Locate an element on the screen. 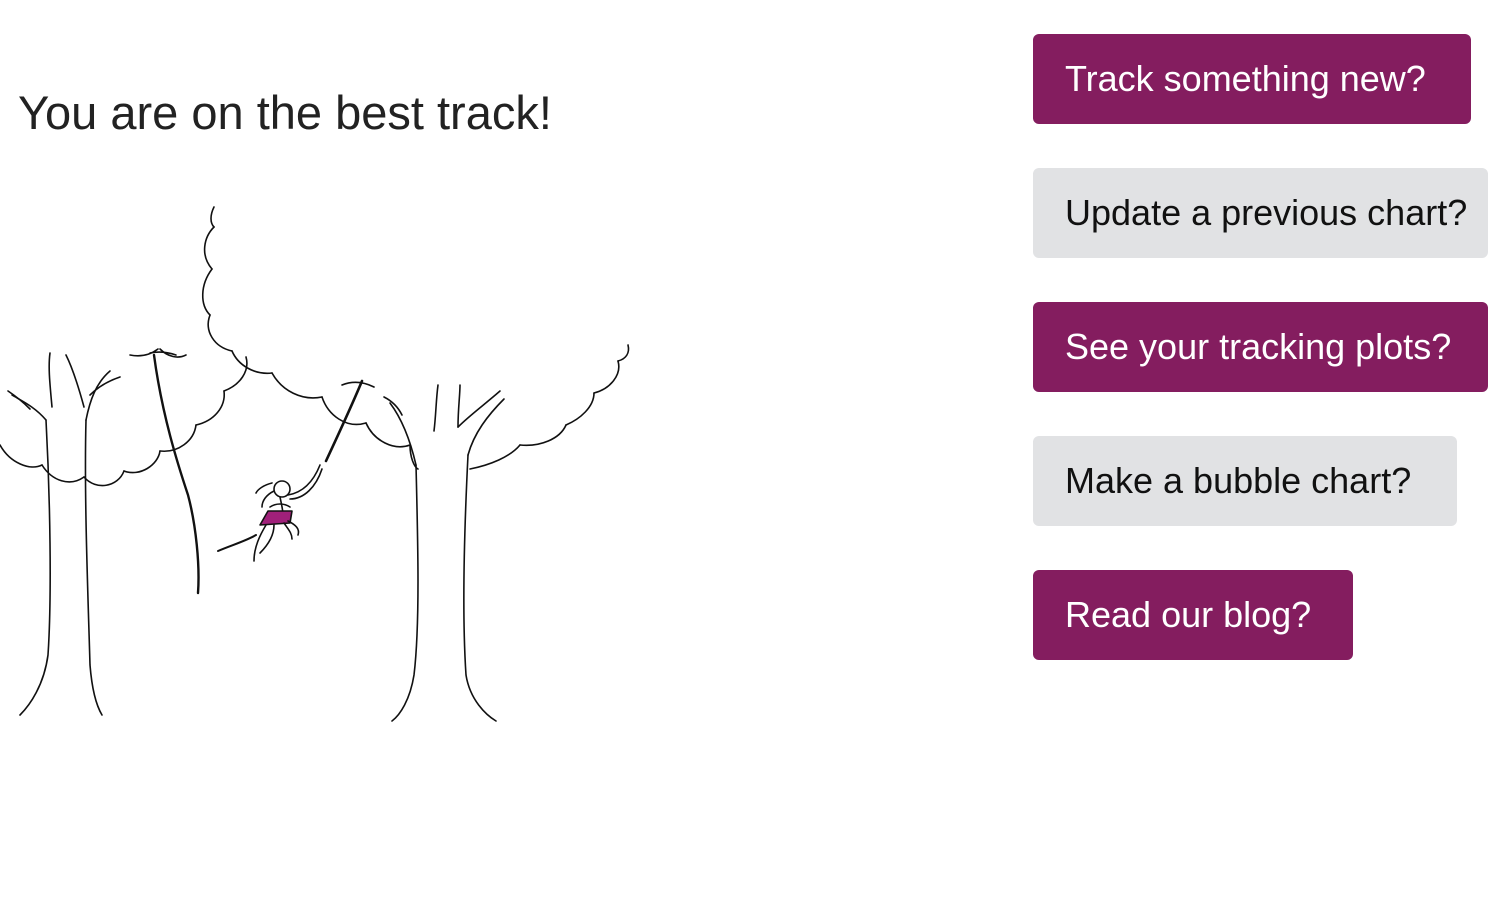 The height and width of the screenshot is (898, 1488). page-title: You are on the best track! is located at coordinates (285, 112).